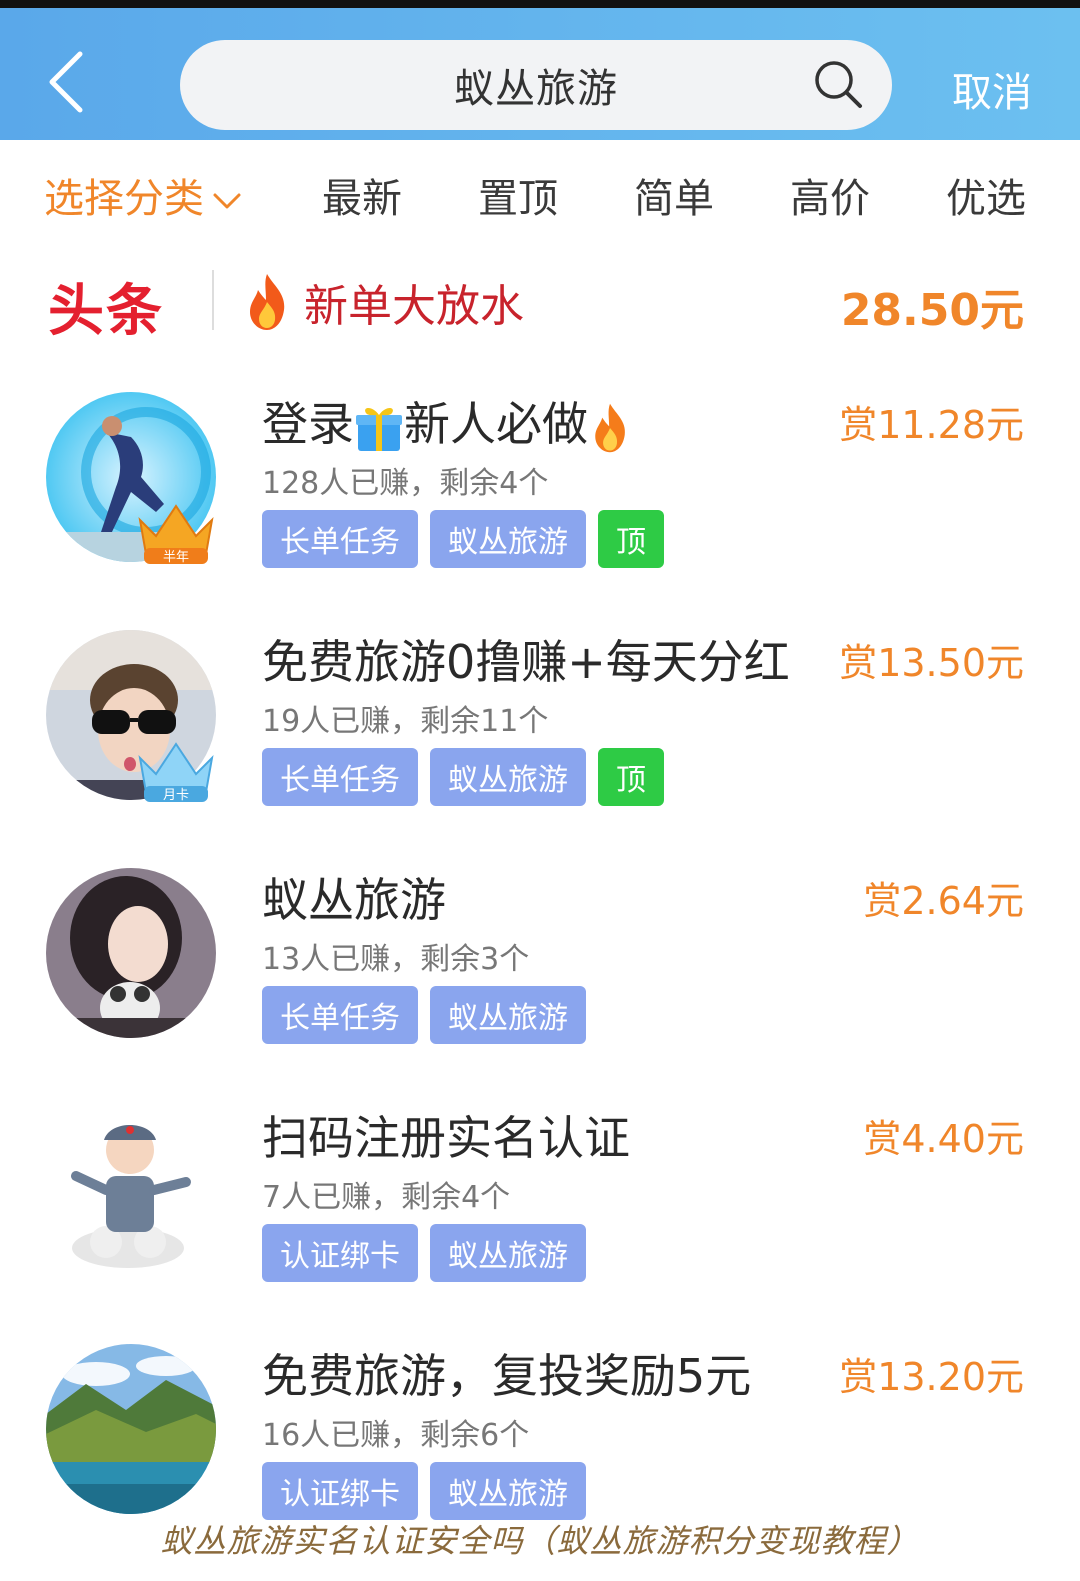 This screenshot has height=1581, width=1080. I want to click on watermark-caption: 蚁丛旅游实名认证安全吗（蚁丛旅游积分变现教程）, so click(540, 1541).